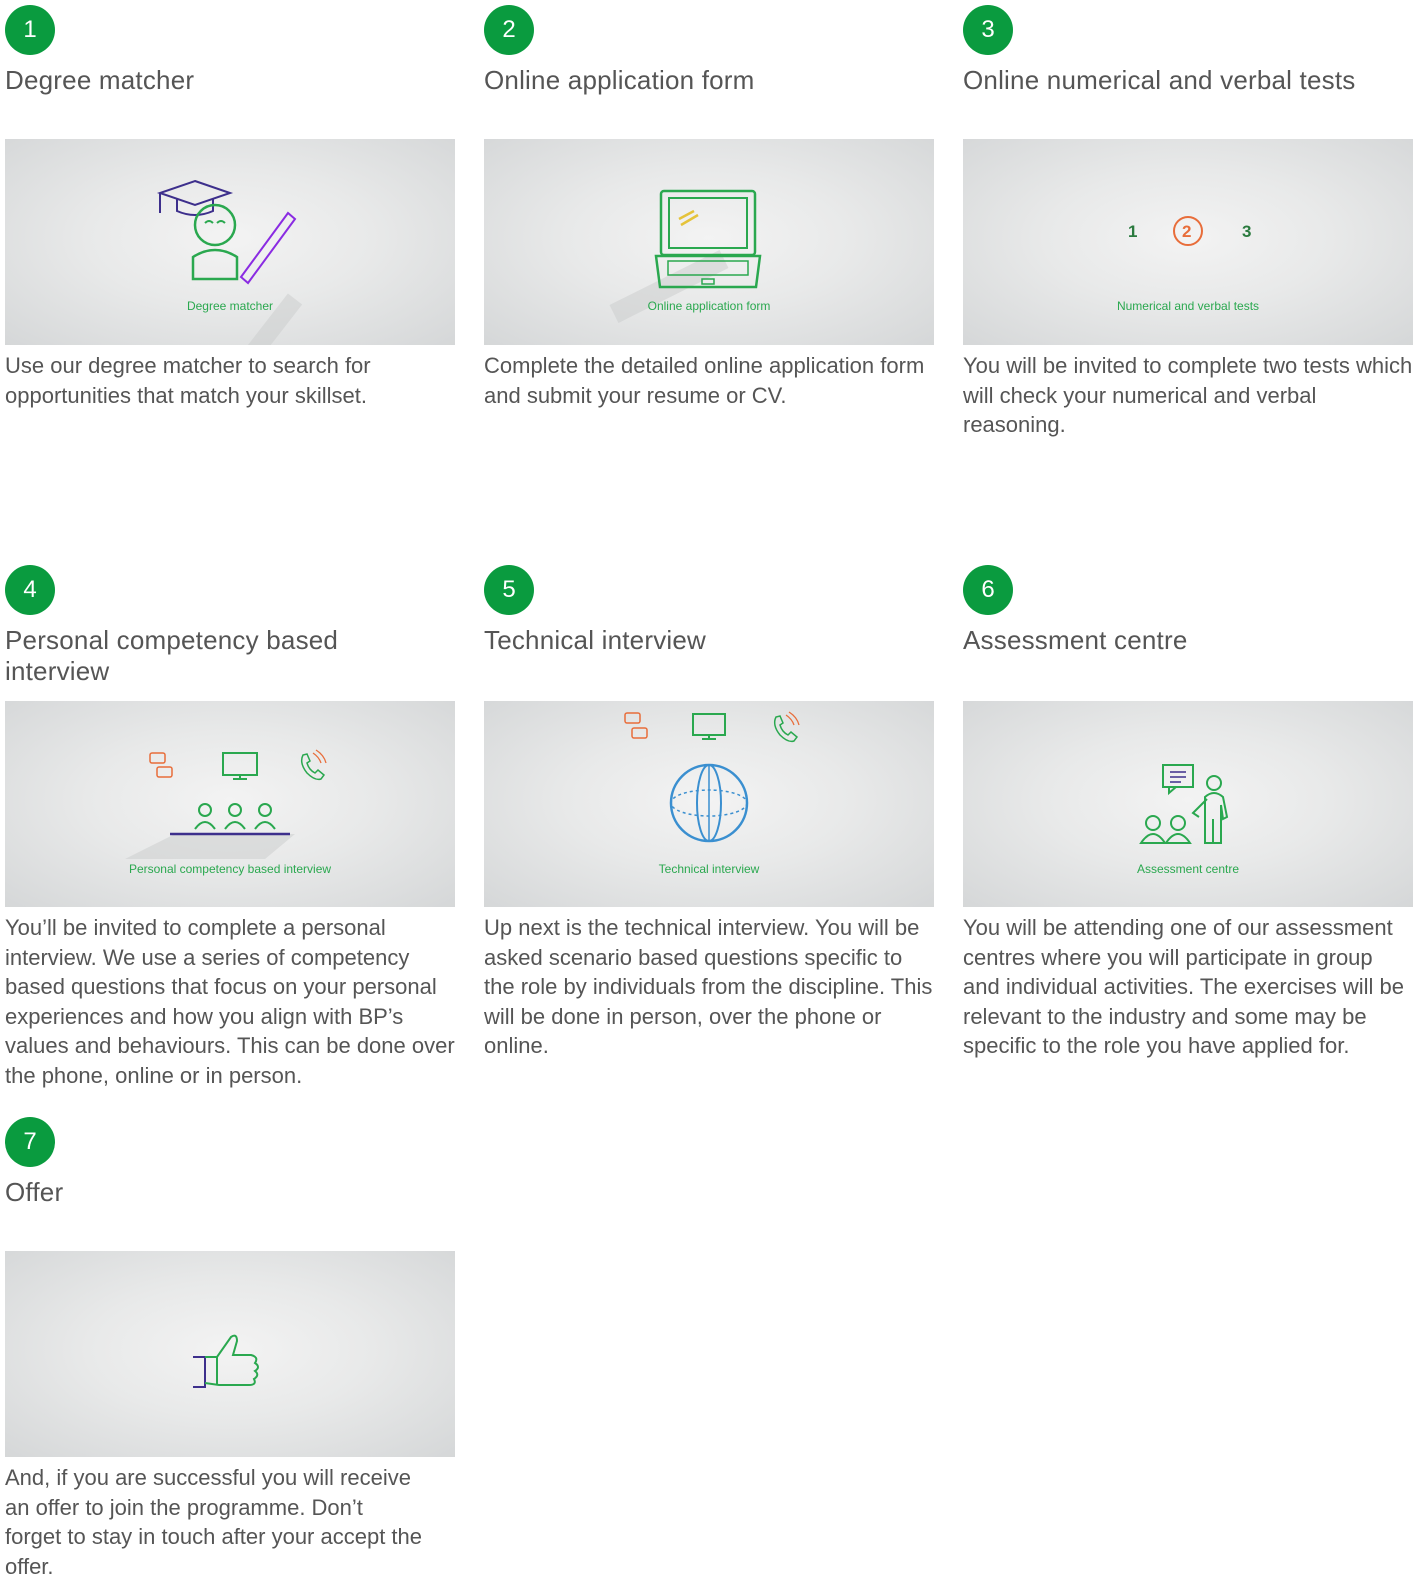  What do you see at coordinates (509, 30) in the screenshot?
I see `step-number-badge: 2` at bounding box center [509, 30].